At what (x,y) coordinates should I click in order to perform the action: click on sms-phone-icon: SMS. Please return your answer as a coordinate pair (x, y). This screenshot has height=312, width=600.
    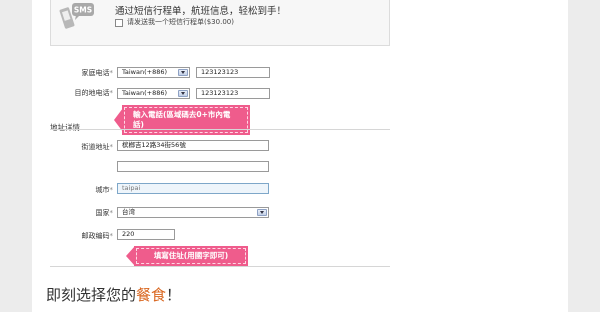
    Looking at the image, I should click on (76, 16).